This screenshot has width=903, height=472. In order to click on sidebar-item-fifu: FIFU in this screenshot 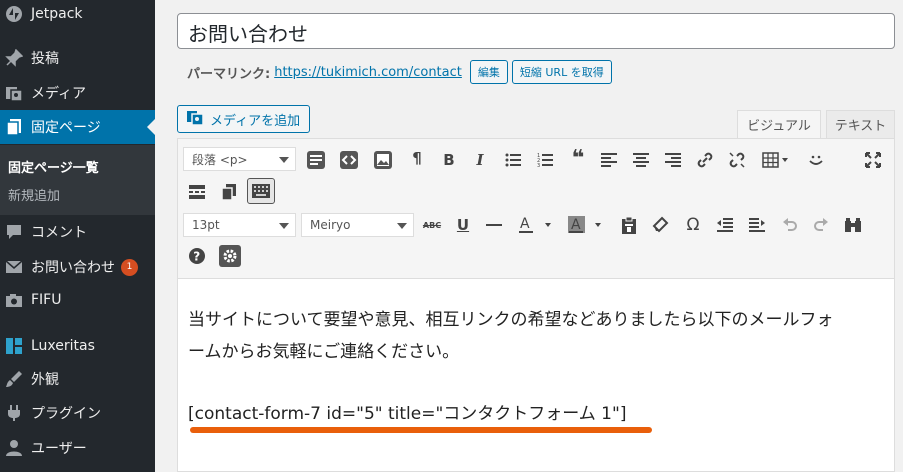, I will do `click(77, 300)`.